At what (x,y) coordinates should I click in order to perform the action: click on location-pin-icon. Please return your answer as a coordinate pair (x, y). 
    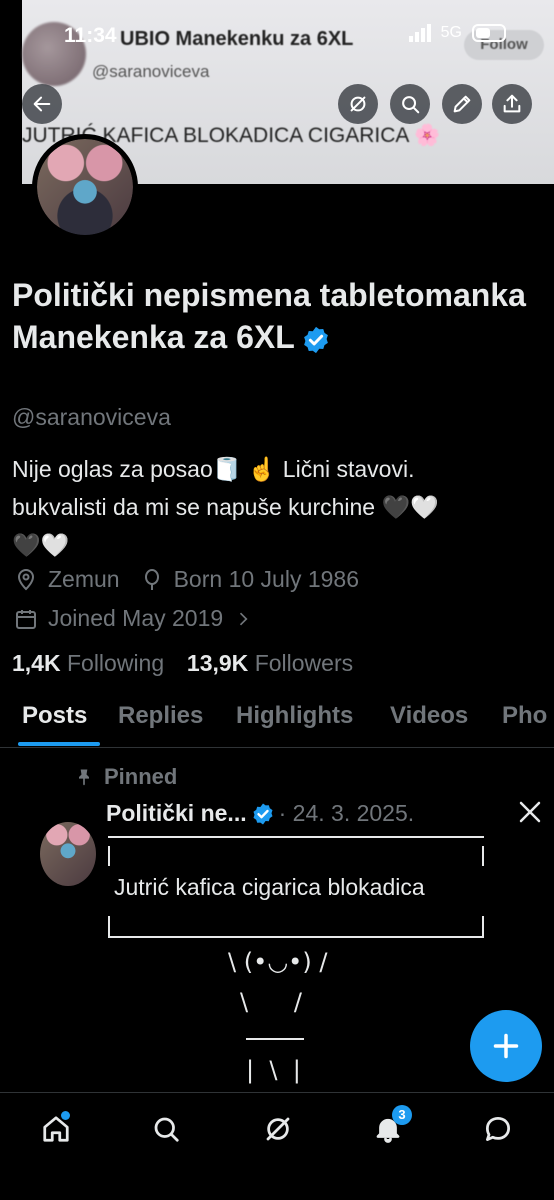
    Looking at the image, I should click on (26, 579).